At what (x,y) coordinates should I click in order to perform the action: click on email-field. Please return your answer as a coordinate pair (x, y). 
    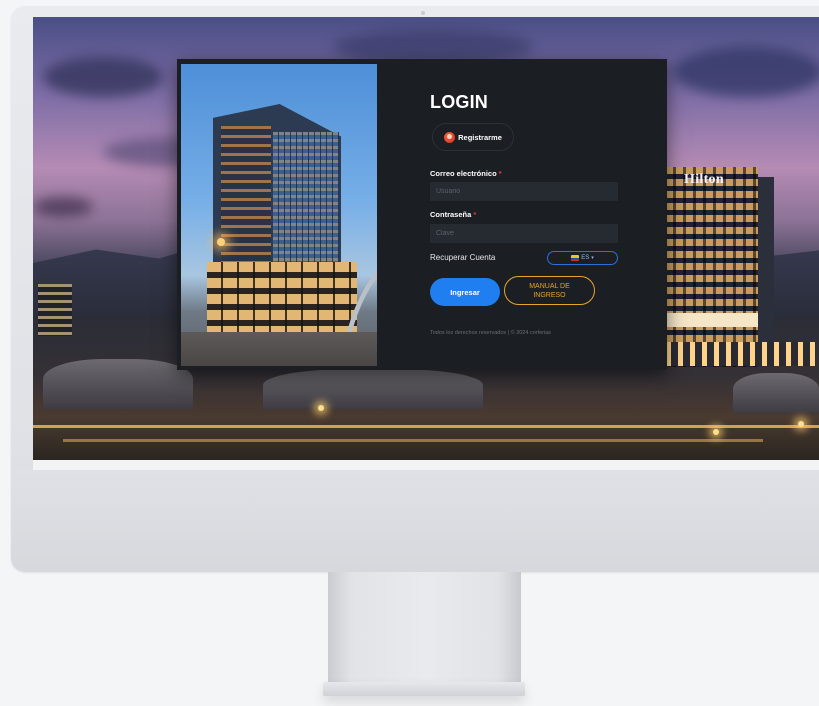
    Looking at the image, I should click on (524, 191).